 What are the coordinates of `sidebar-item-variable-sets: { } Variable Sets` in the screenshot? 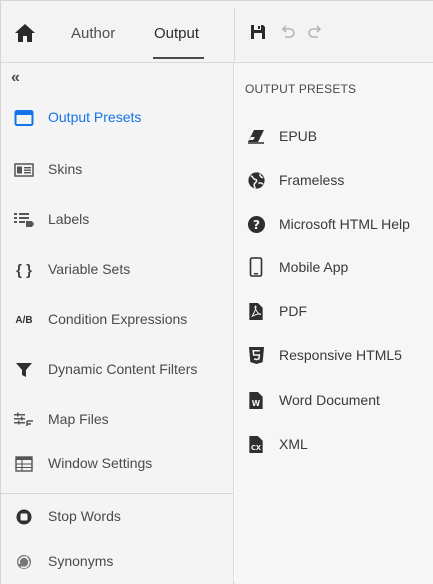 It's located at (117, 270).